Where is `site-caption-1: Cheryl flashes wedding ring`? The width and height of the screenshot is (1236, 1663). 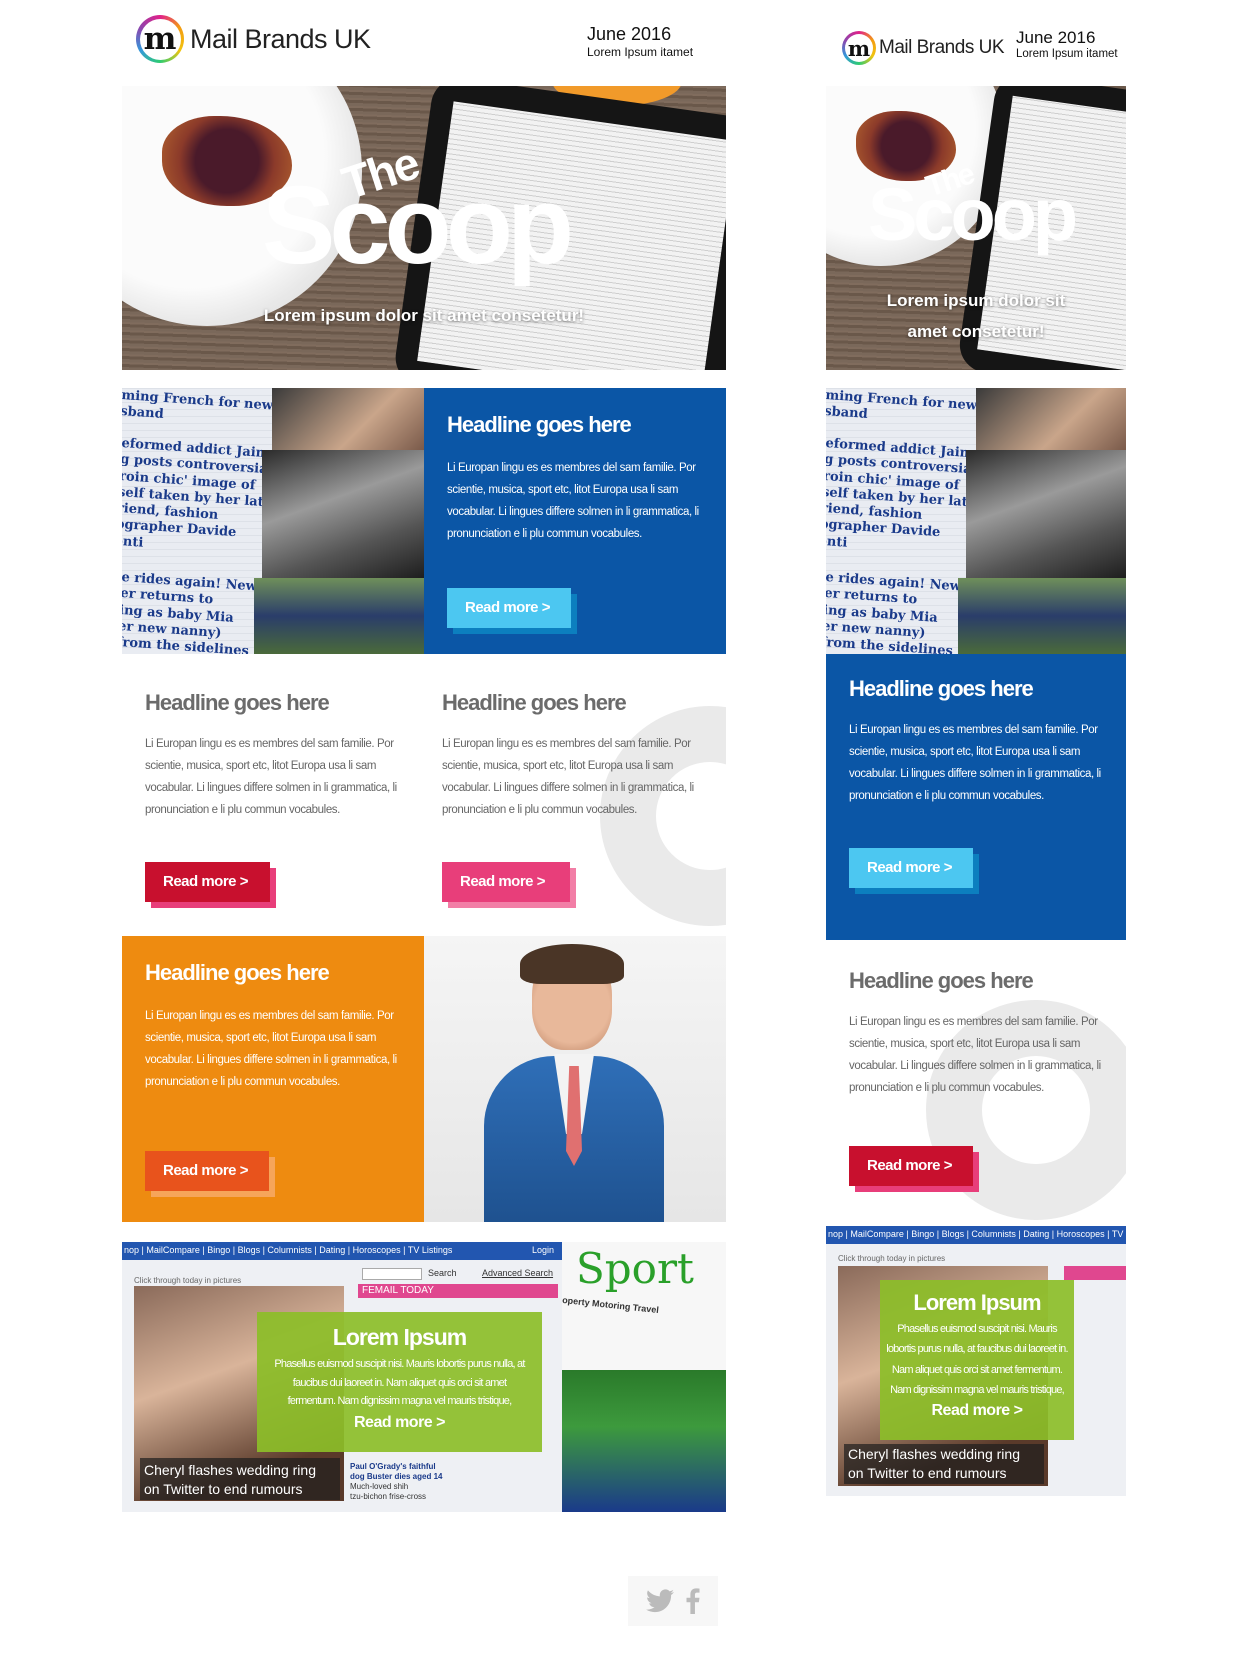
site-caption-1: Cheryl flashes wedding ring is located at coordinates (230, 1470).